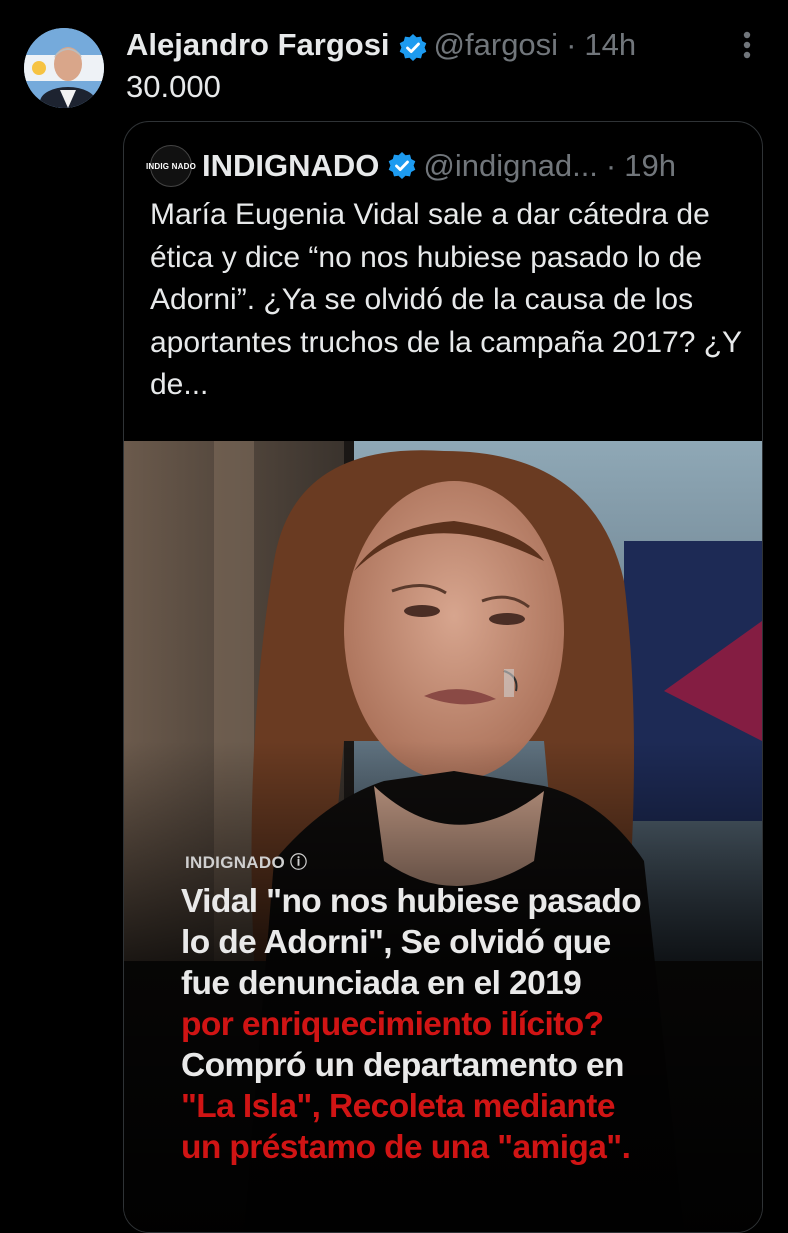 Image resolution: width=788 pixels, height=1233 pixels. I want to click on tweet-text: 30.000, so click(173, 86).